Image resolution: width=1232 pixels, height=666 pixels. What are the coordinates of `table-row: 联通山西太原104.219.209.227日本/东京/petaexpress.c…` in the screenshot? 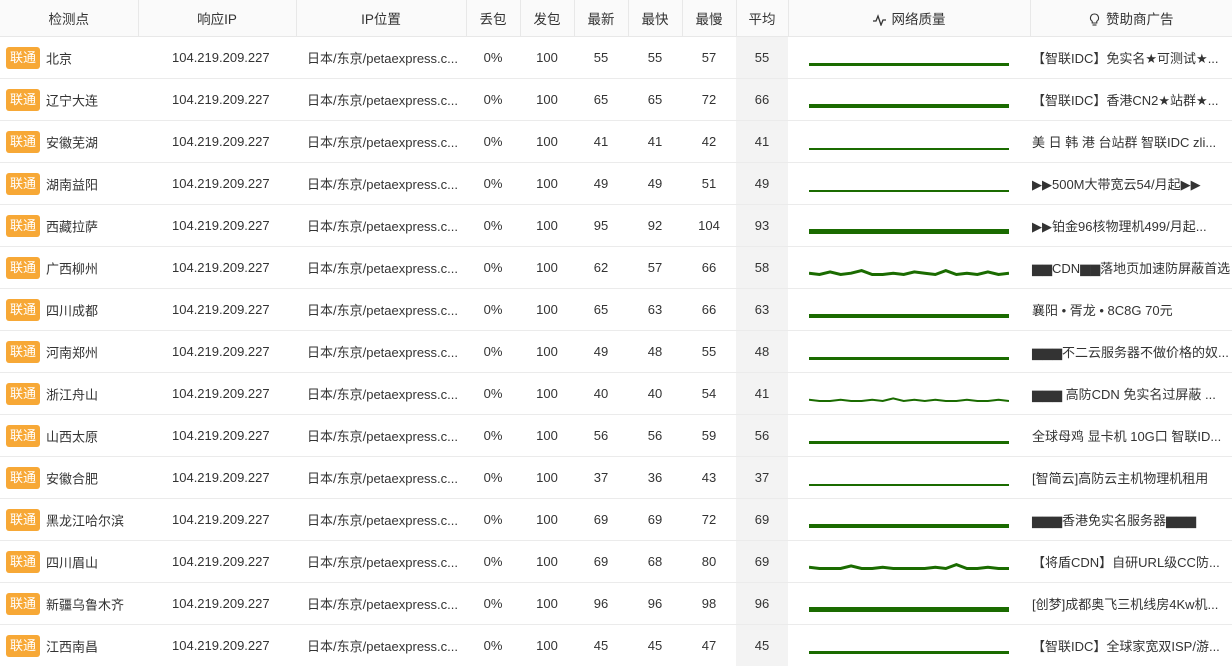 It's located at (616, 436).